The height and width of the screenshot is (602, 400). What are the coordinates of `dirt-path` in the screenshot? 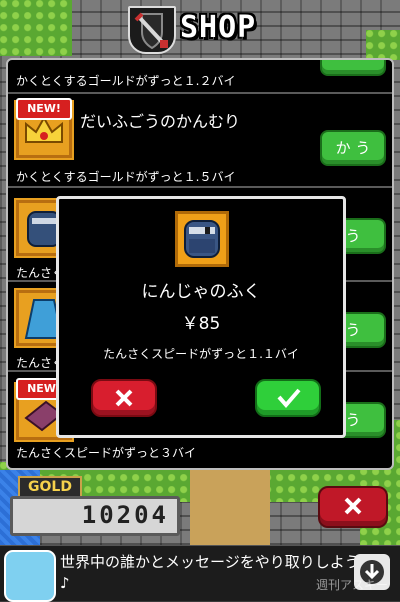 It's located at (230, 505).